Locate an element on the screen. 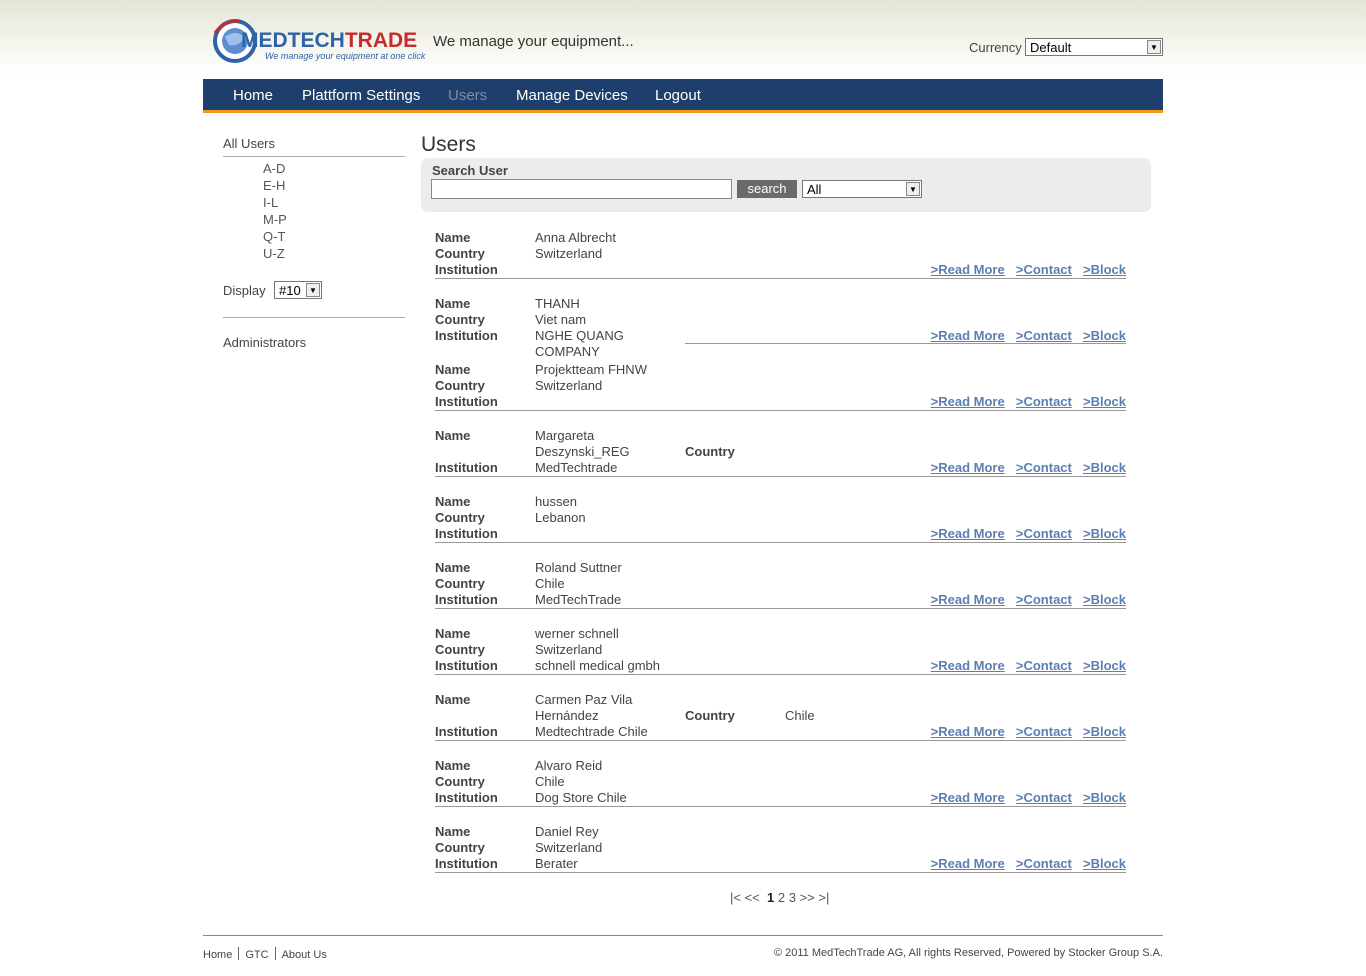  pager-page-3: 3 is located at coordinates (792, 897).